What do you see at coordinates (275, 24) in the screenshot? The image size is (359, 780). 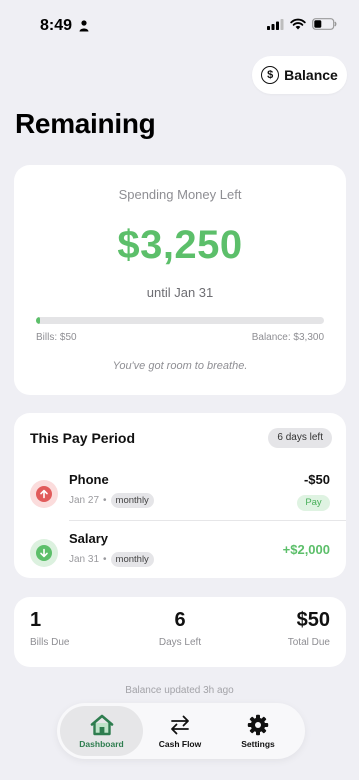 I see `cellular-signal-icon` at bounding box center [275, 24].